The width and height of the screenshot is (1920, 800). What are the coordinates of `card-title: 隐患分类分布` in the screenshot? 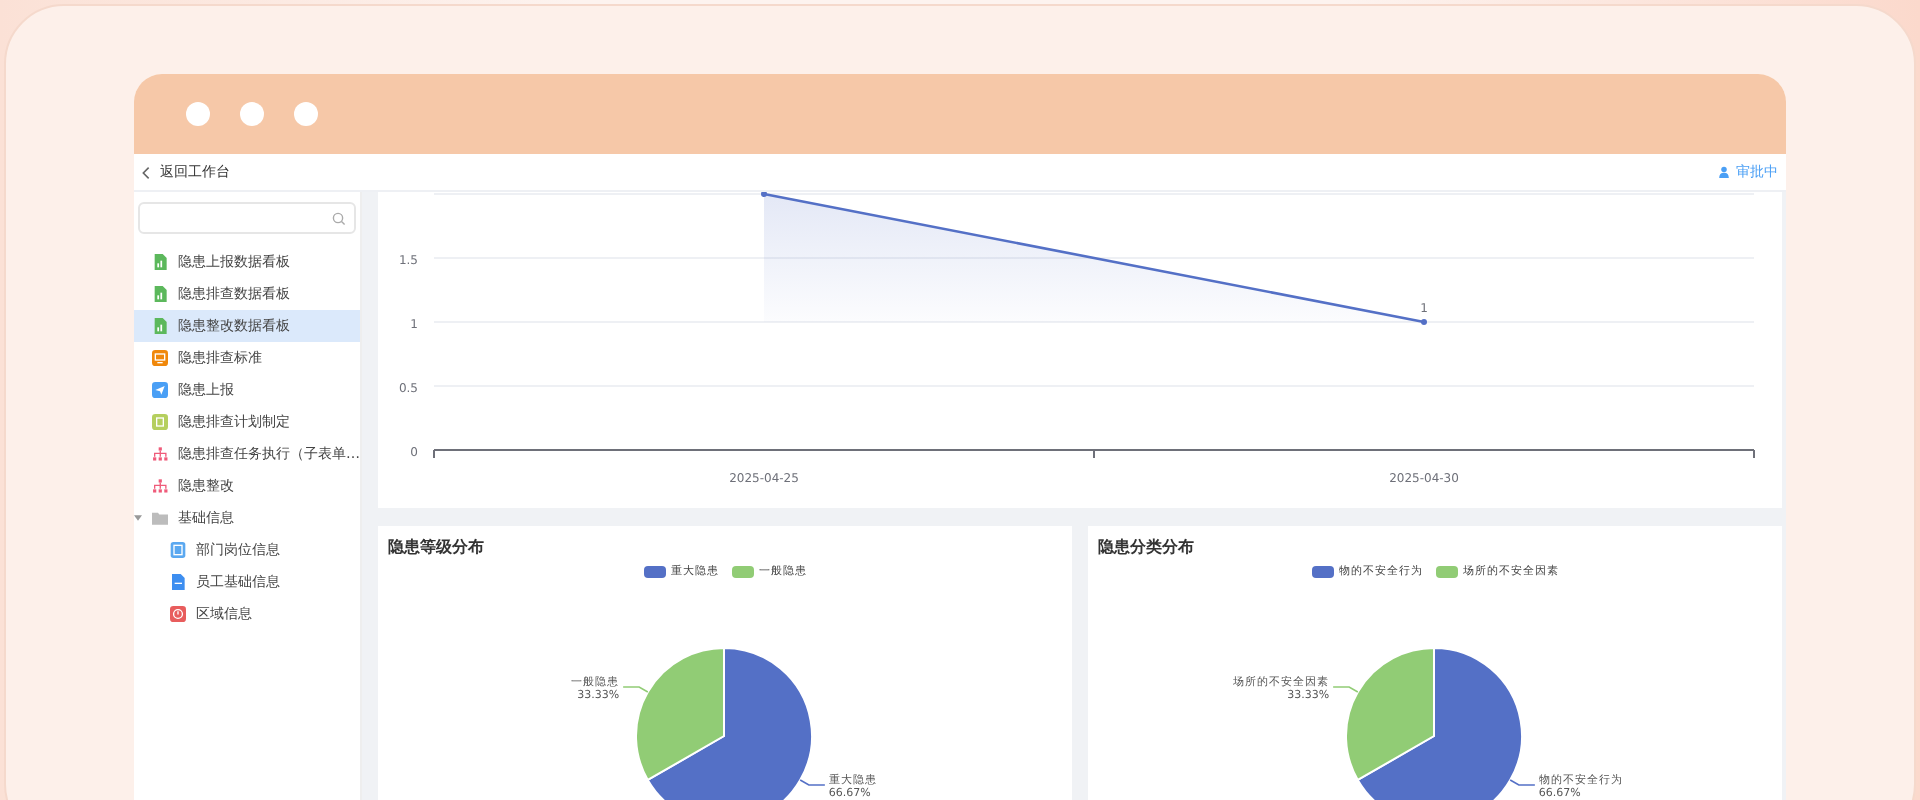 It's located at (1146, 547).